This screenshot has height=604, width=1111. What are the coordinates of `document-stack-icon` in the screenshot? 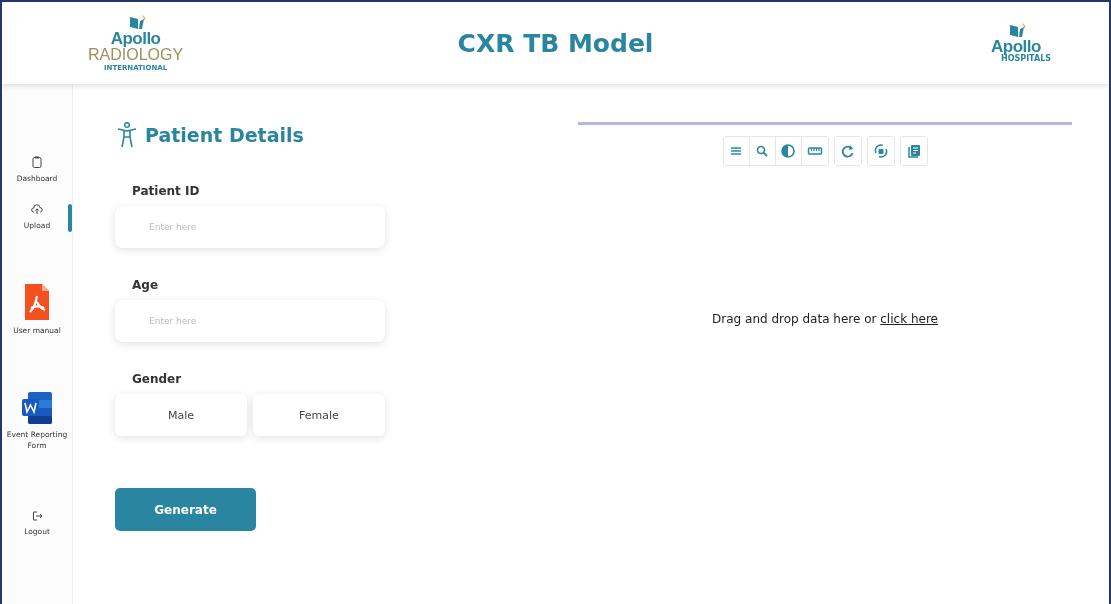 It's located at (913, 151).